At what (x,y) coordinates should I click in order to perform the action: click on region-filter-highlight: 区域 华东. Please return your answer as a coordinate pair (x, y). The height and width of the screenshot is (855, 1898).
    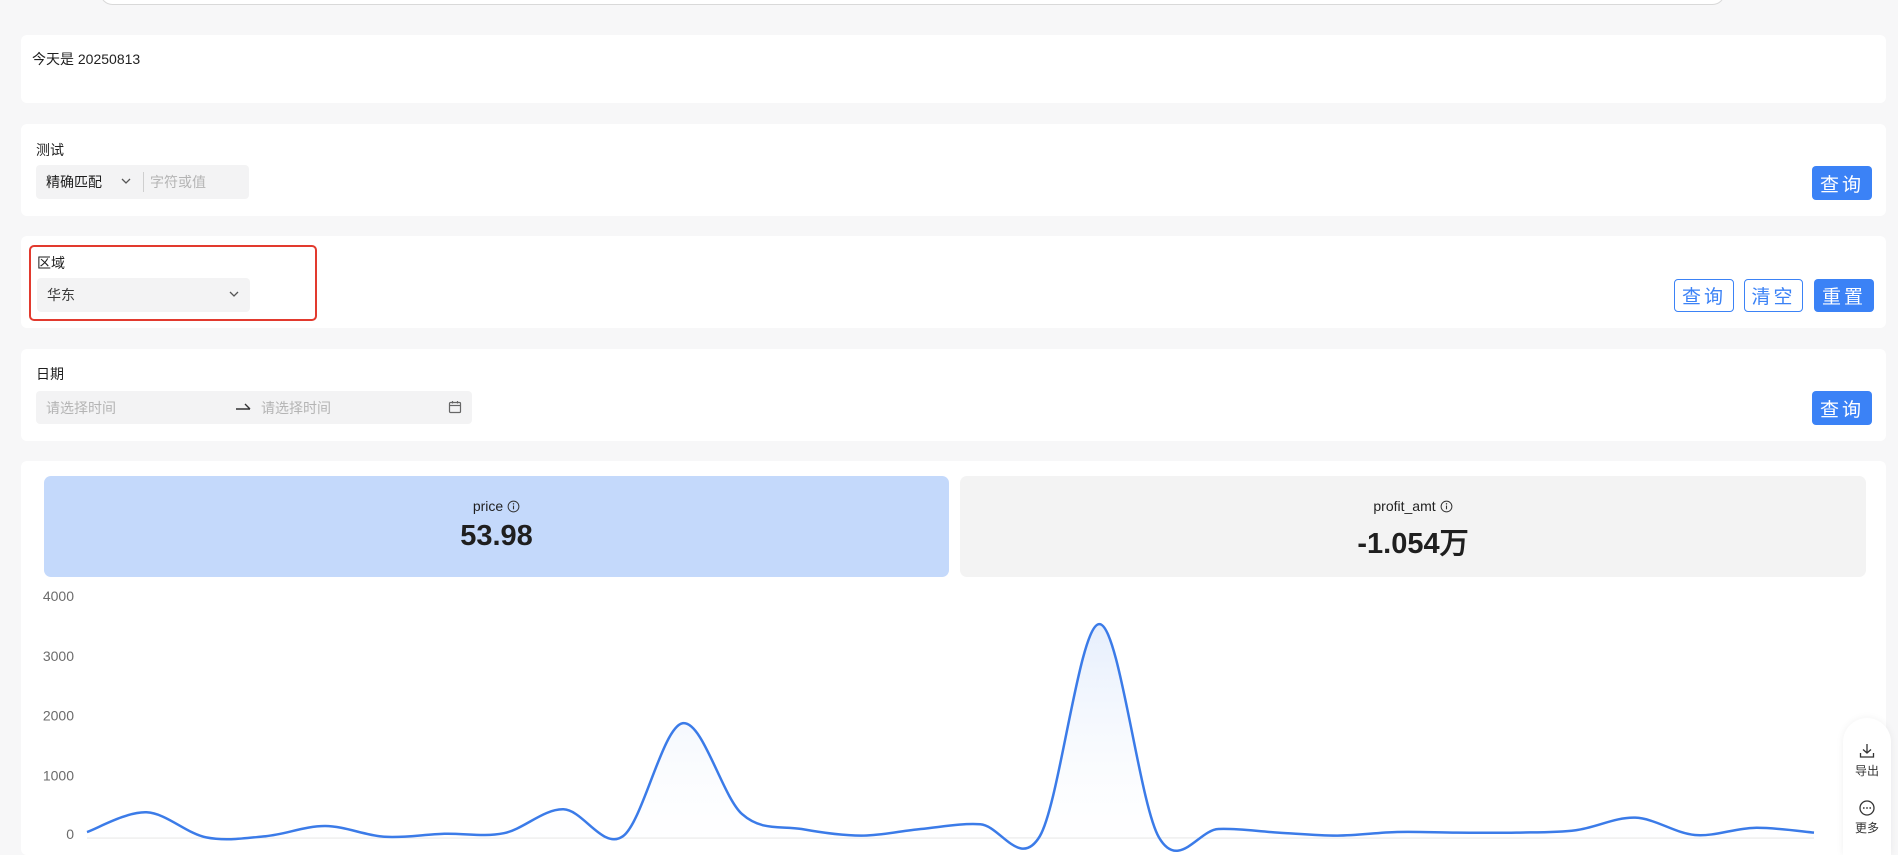
    Looking at the image, I should click on (173, 283).